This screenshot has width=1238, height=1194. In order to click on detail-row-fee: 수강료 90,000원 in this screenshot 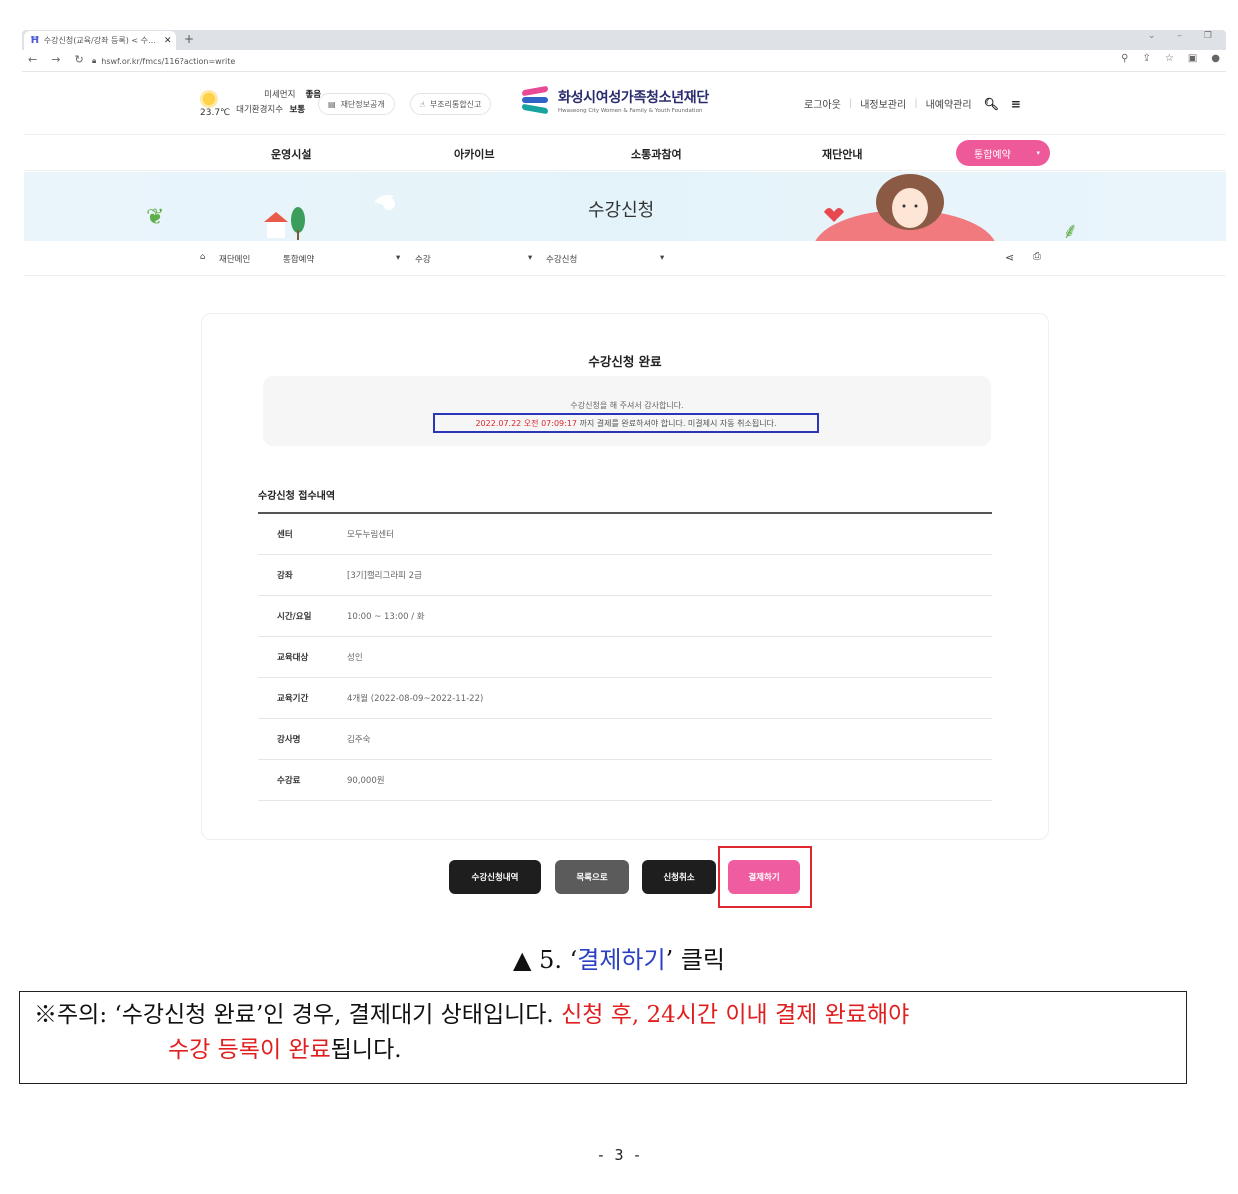, I will do `click(625, 780)`.